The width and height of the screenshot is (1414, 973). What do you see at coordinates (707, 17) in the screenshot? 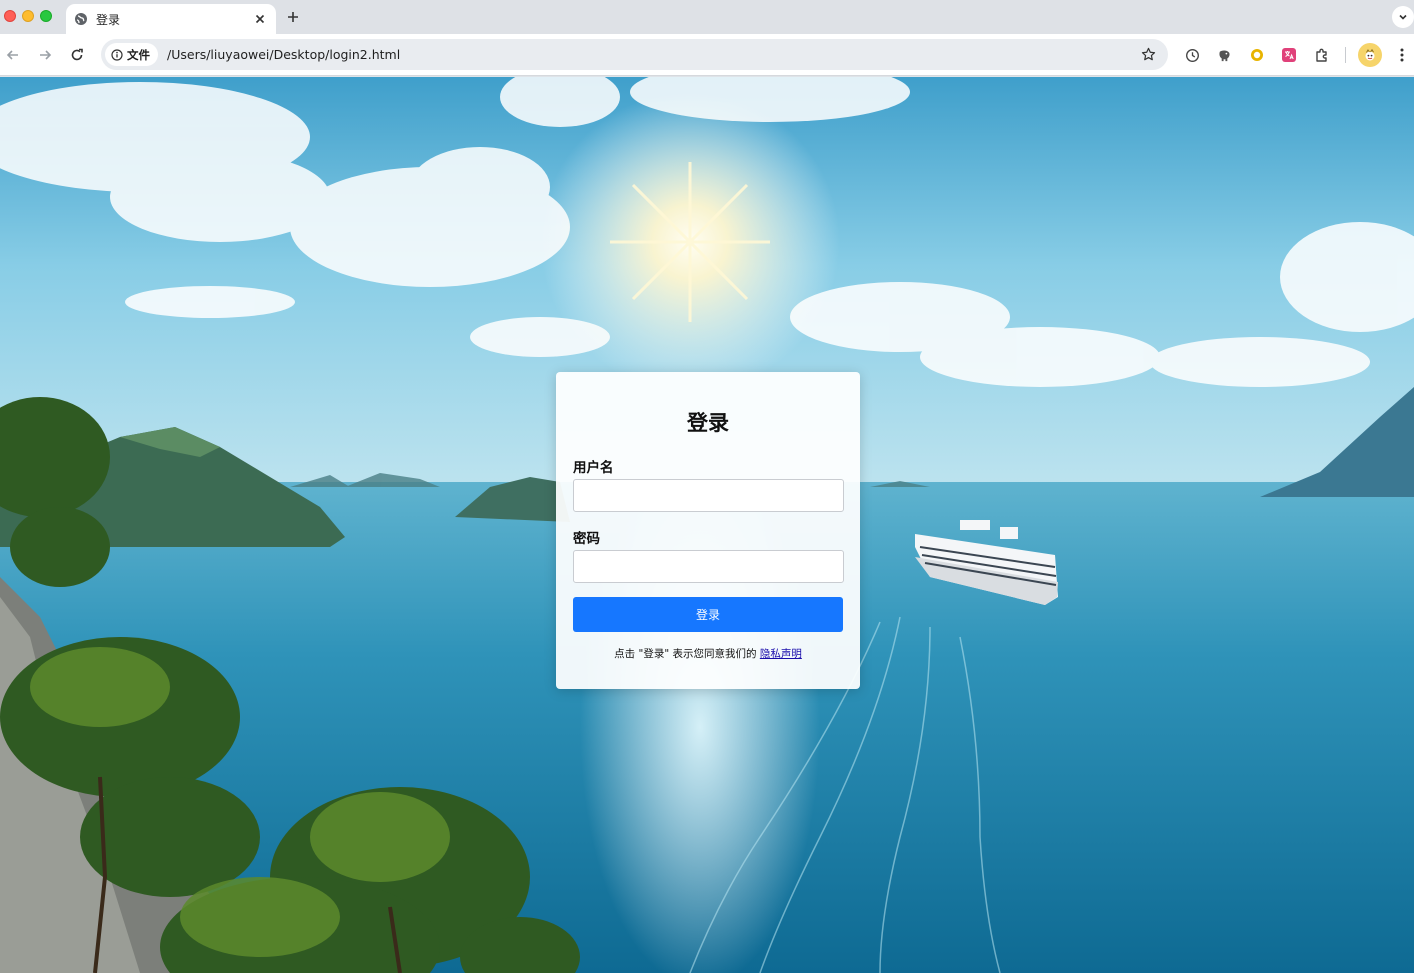
I see `browser-titlebar: 登录` at bounding box center [707, 17].